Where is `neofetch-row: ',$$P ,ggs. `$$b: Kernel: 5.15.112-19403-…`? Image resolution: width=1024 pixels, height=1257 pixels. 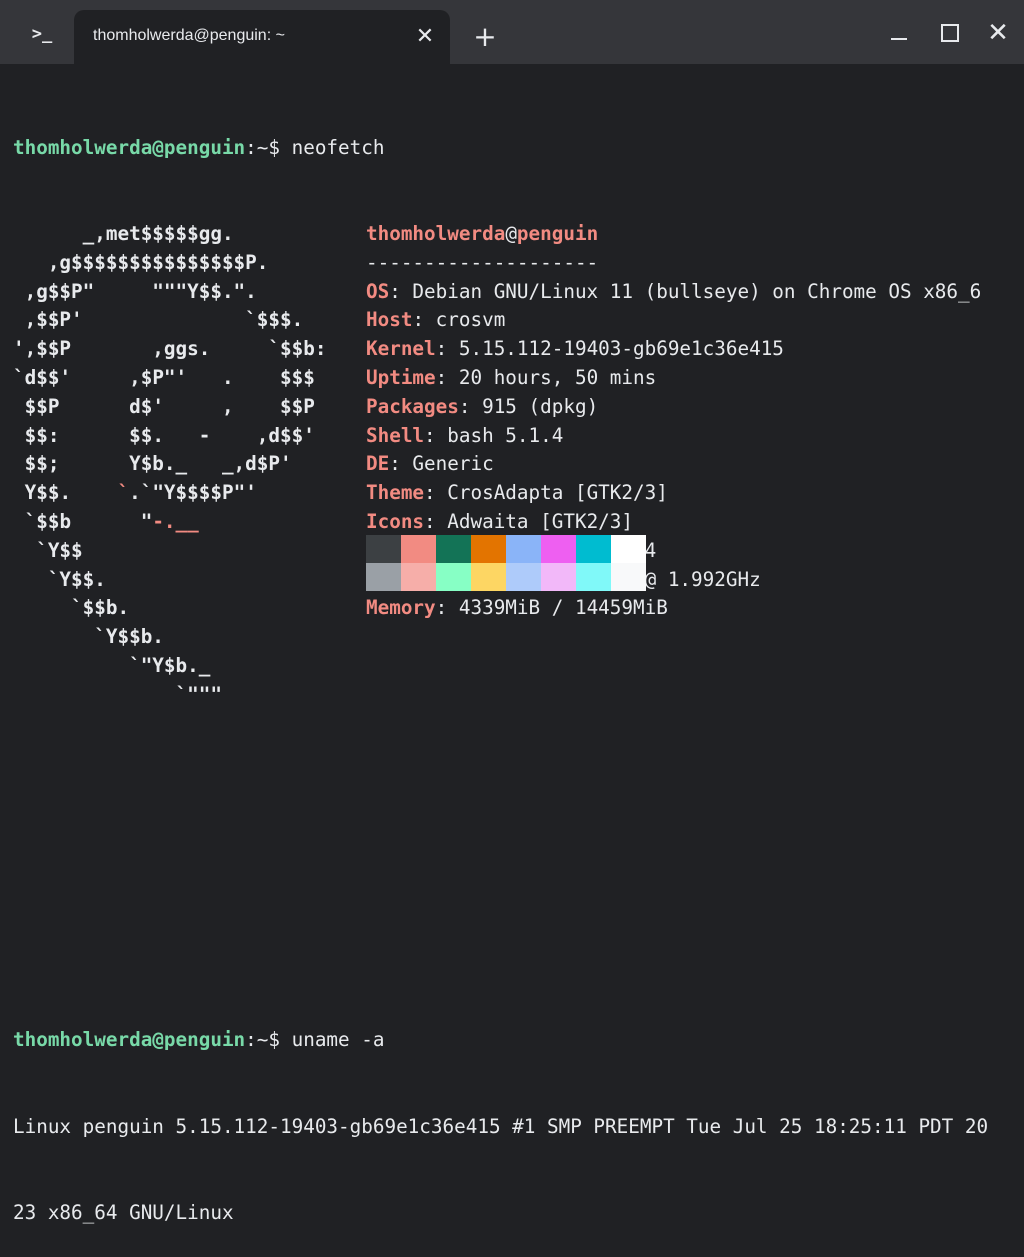 neofetch-row: ',$$P ,ggs. `$$b: Kernel: 5.15.112-19403-… is located at coordinates (513, 349).